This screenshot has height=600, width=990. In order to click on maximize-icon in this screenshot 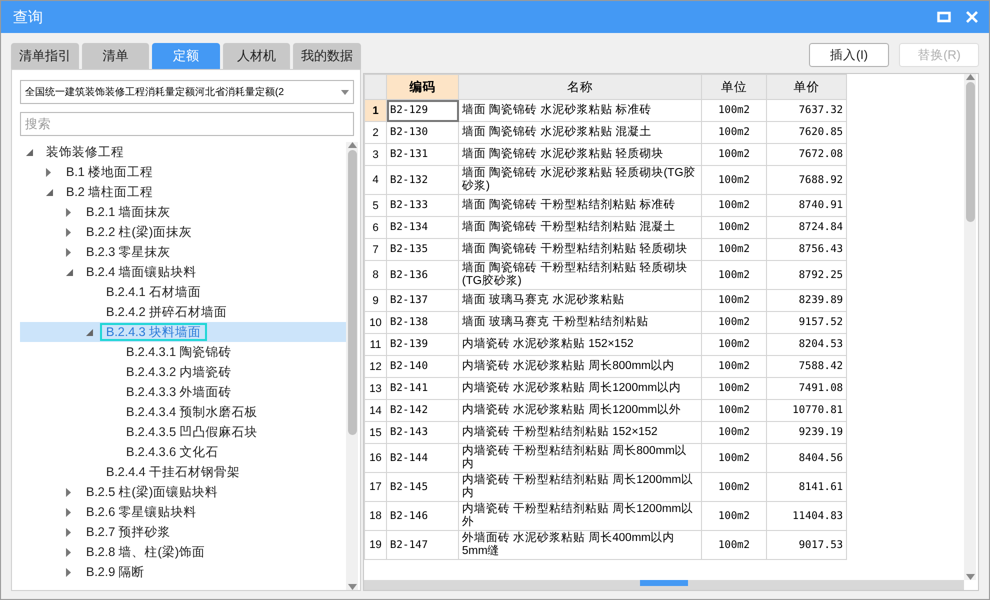, I will do `click(944, 17)`.